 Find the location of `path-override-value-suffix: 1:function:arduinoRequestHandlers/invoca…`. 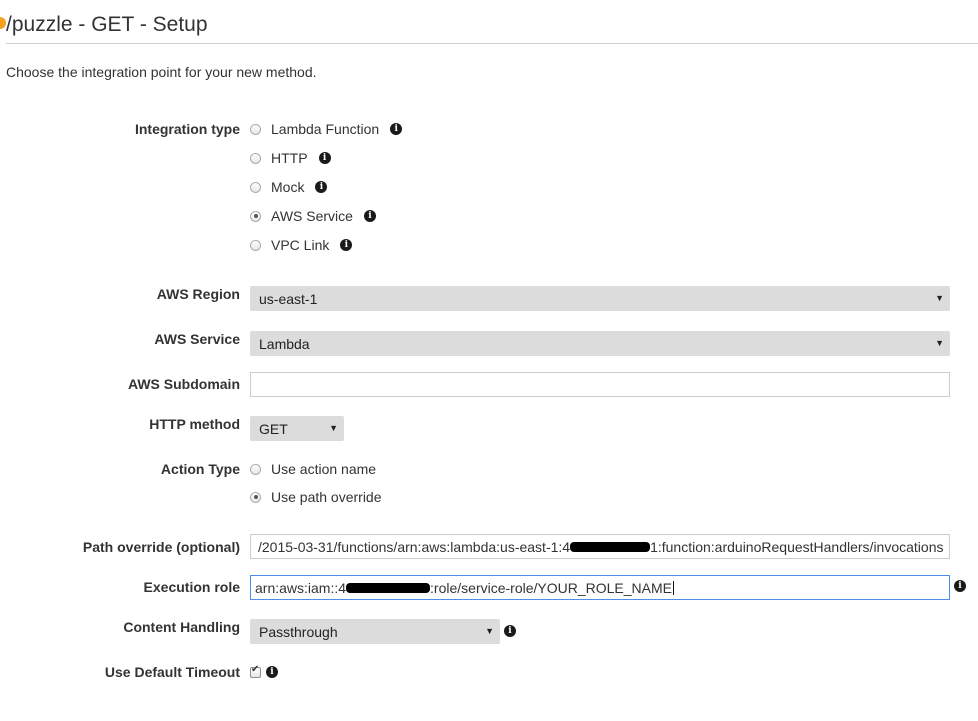

path-override-value-suffix: 1:function:arduinoRequestHandlers/invoca… is located at coordinates (797, 546).